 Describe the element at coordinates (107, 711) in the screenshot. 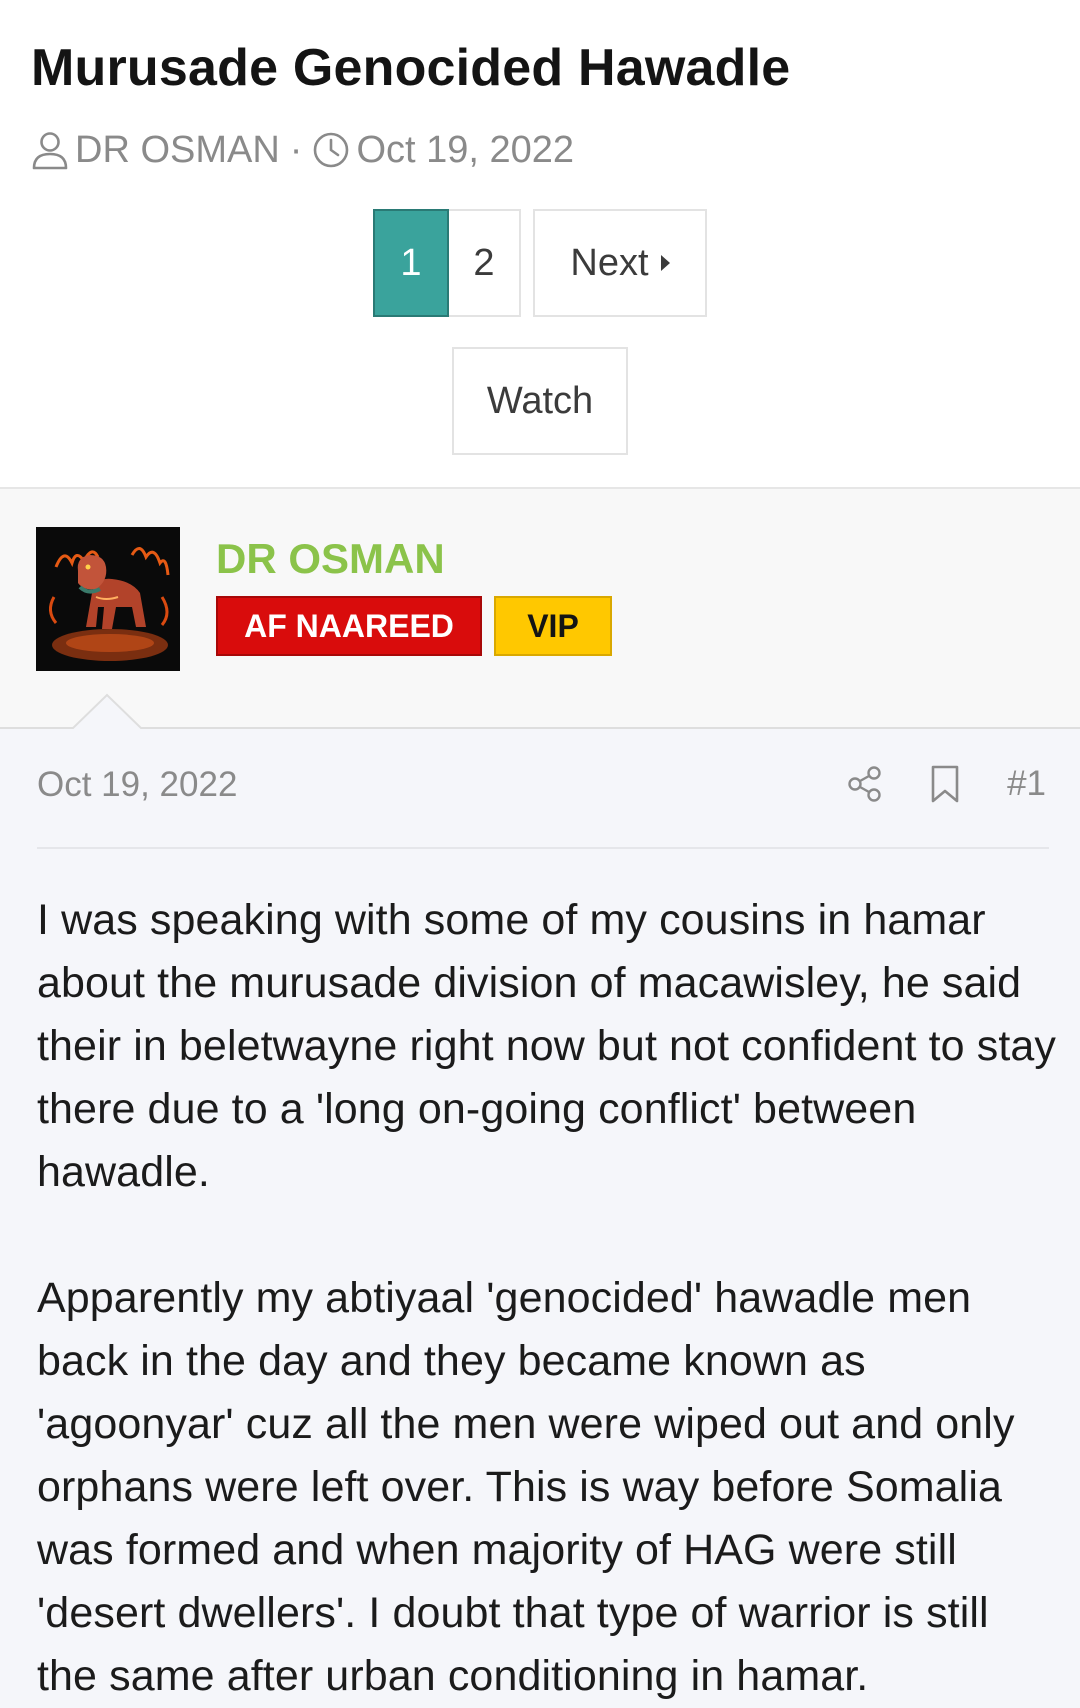

I see `user-block-pointer` at that location.